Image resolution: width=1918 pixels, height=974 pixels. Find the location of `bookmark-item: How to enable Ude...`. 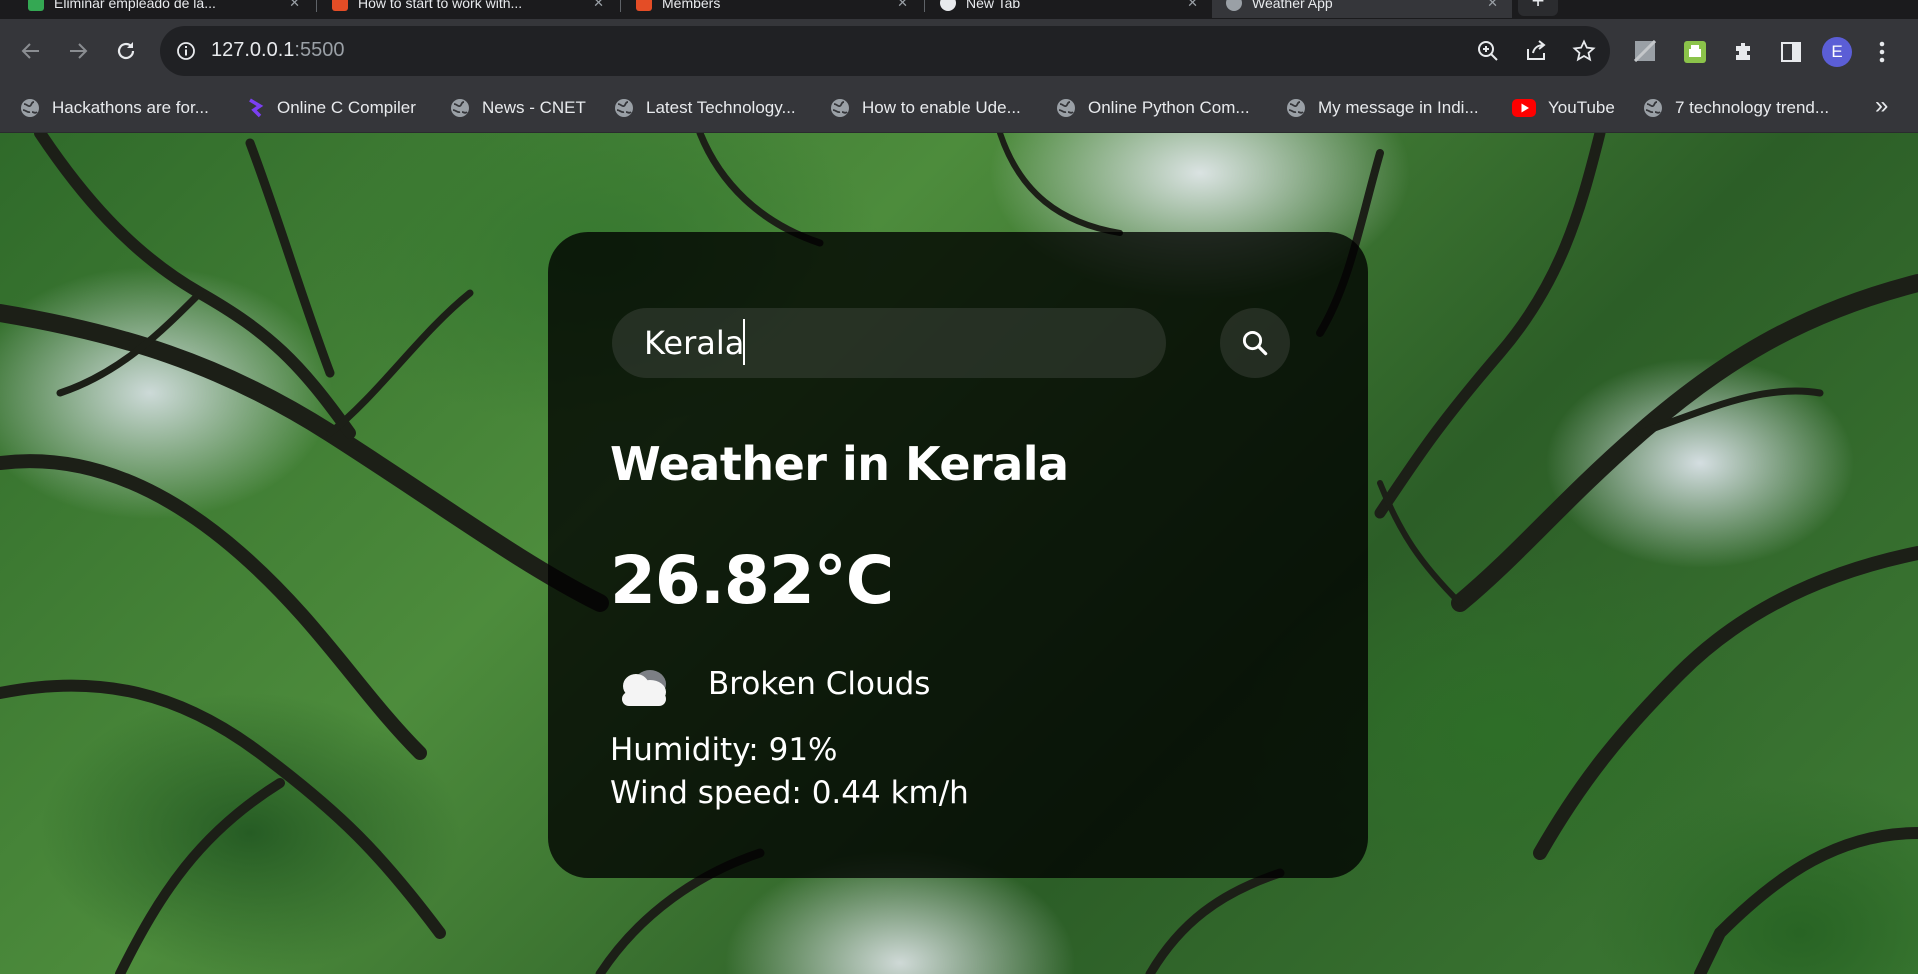

bookmark-item: How to enable Ude... is located at coordinates (925, 108).